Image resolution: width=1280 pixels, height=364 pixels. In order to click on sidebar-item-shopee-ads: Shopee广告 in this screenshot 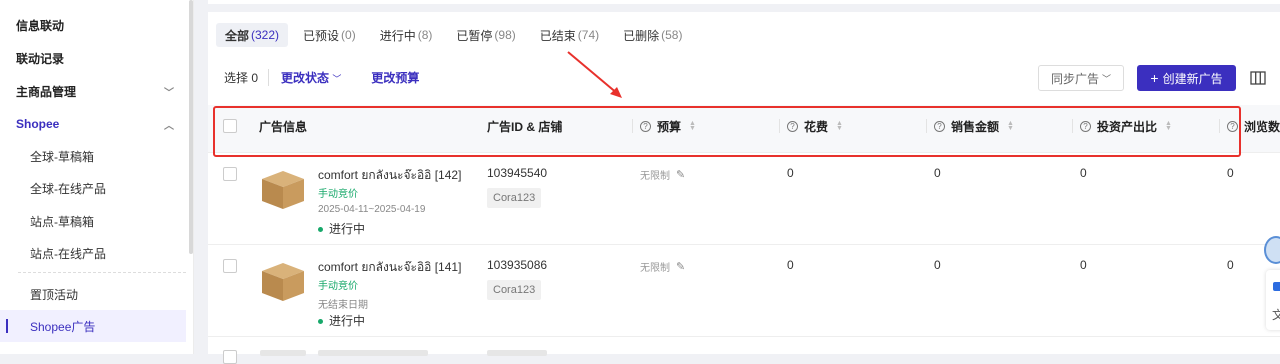, I will do `click(93, 326)`.